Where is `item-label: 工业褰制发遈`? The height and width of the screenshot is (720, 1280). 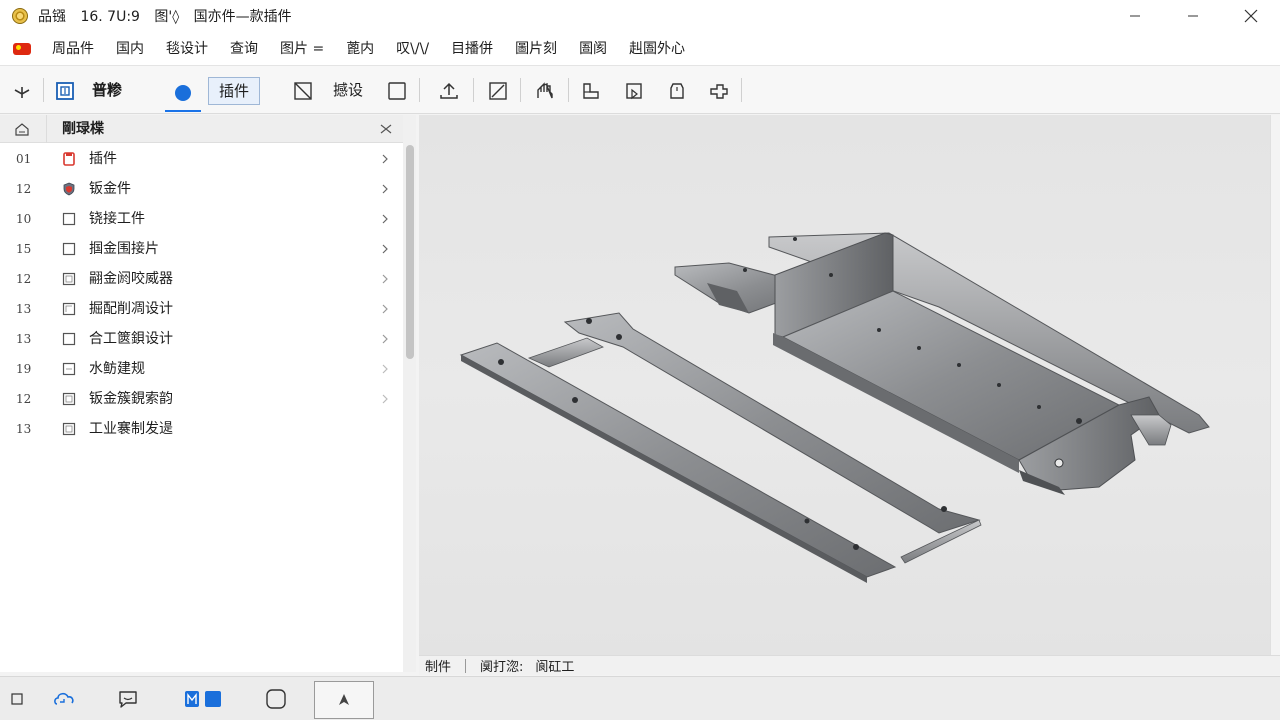 item-label: 工业褰制发遈 is located at coordinates (131, 429).